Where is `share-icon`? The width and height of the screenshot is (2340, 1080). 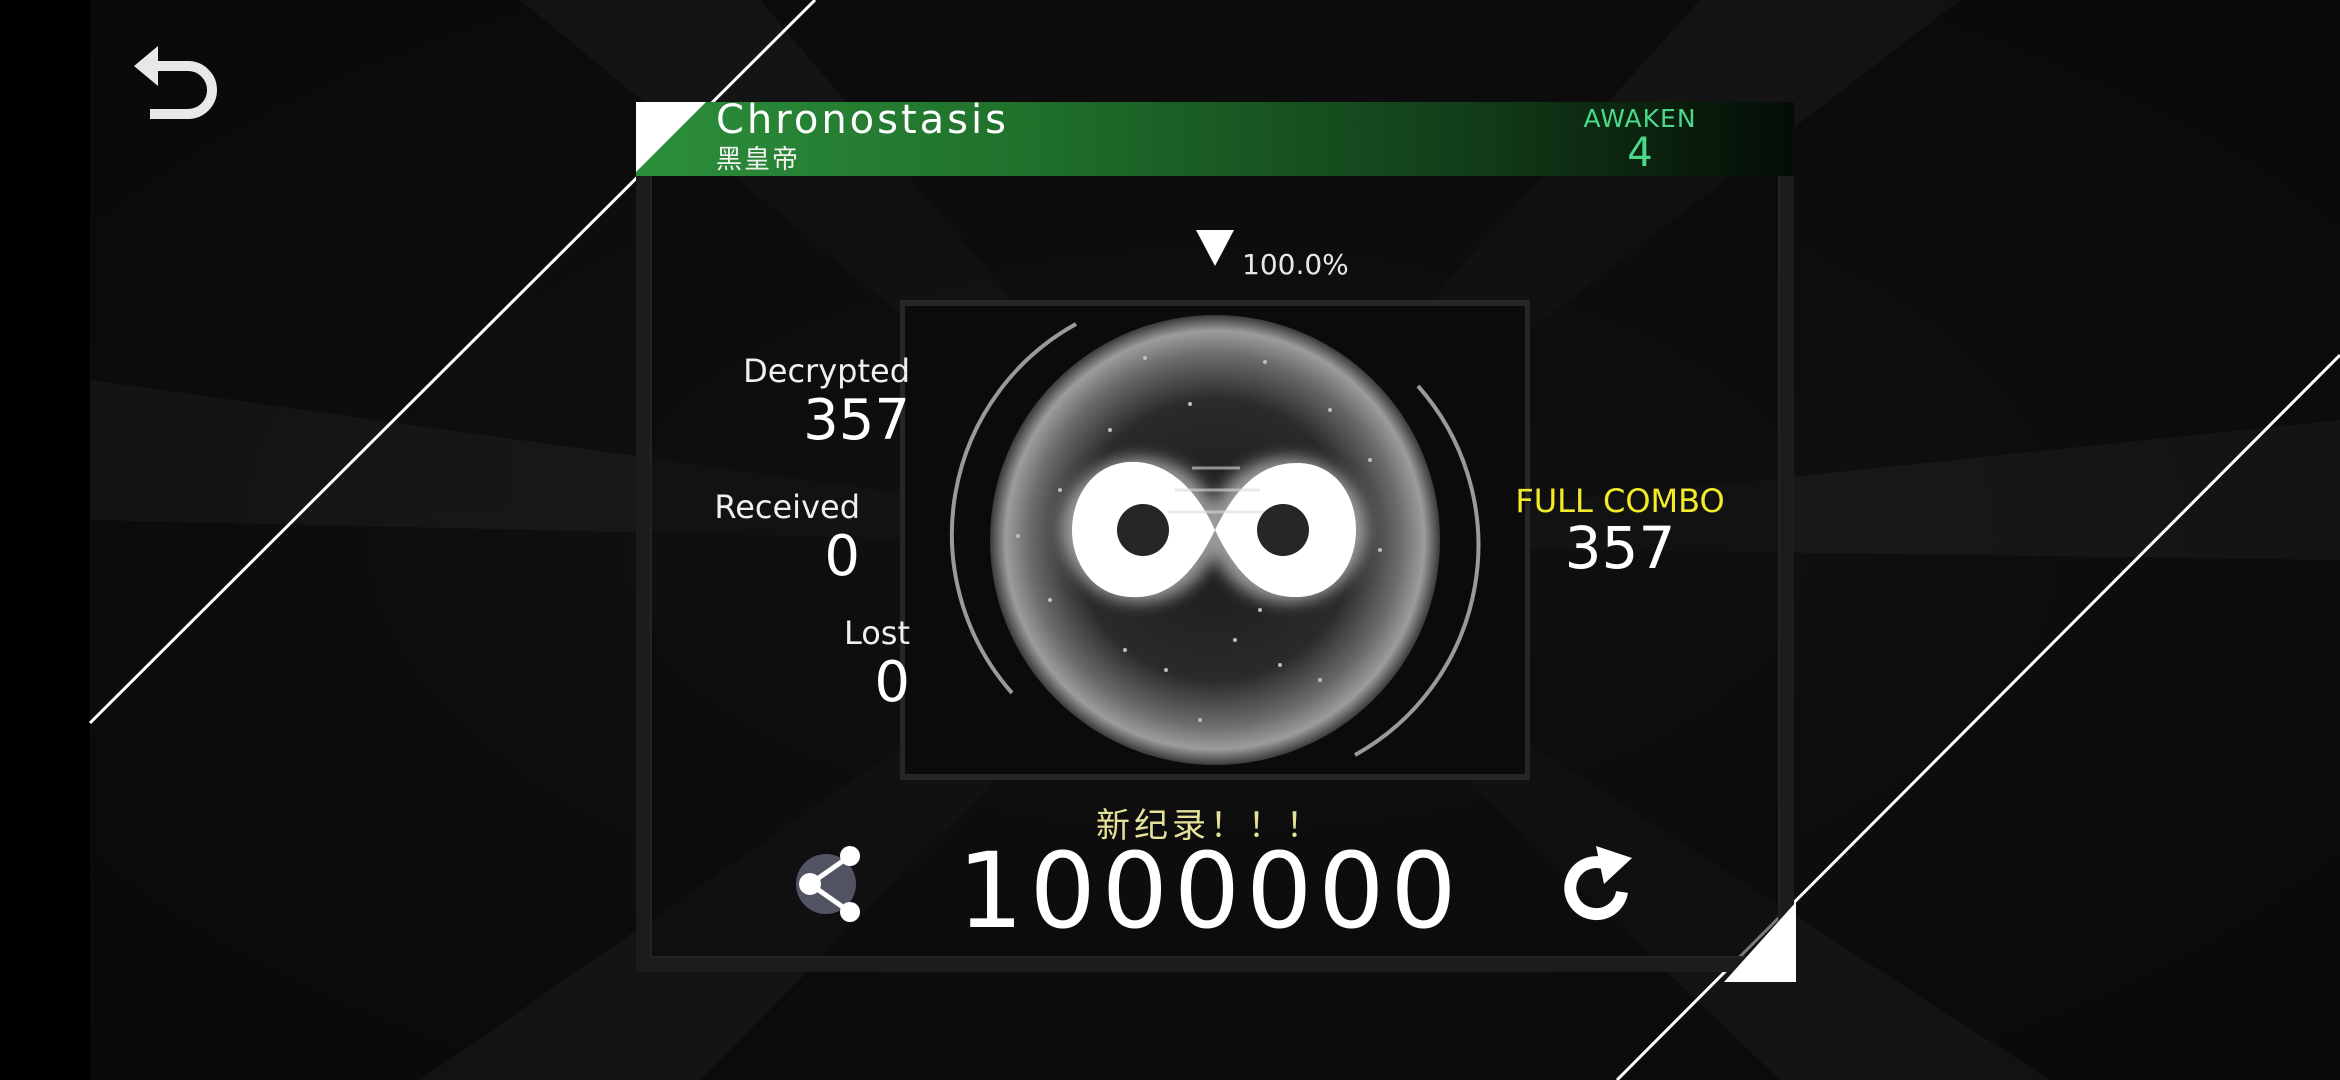 share-icon is located at coordinates (828, 884).